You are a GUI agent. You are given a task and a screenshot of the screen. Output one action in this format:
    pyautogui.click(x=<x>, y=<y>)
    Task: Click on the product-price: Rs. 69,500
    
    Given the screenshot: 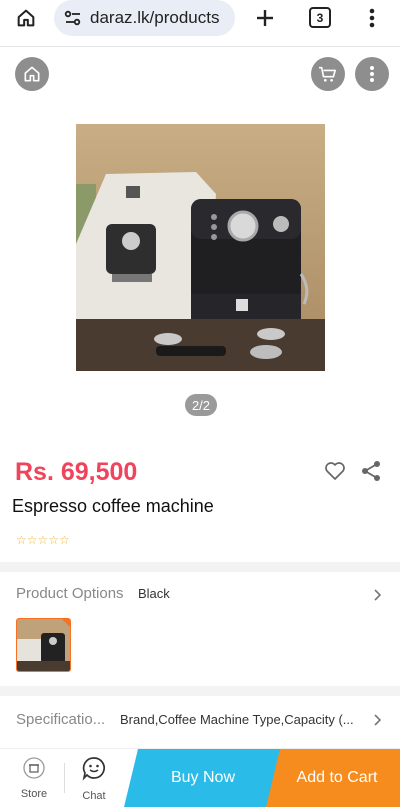 What is the action you would take?
    pyautogui.click(x=76, y=472)
    